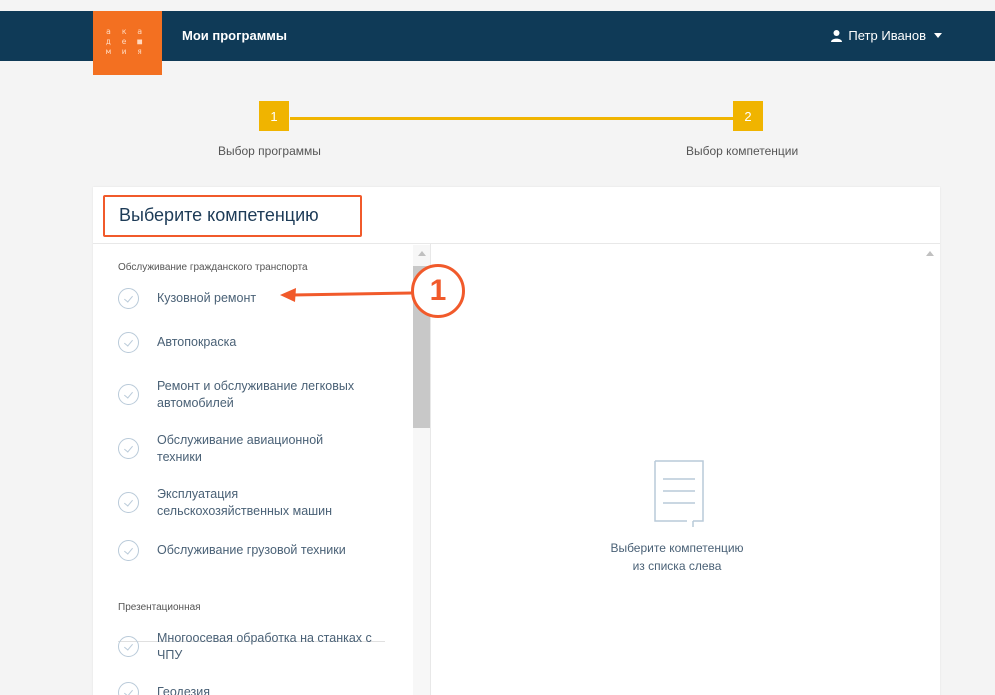 The image size is (995, 695). I want to click on logo: а к а д е ■ м и я, so click(127, 43).